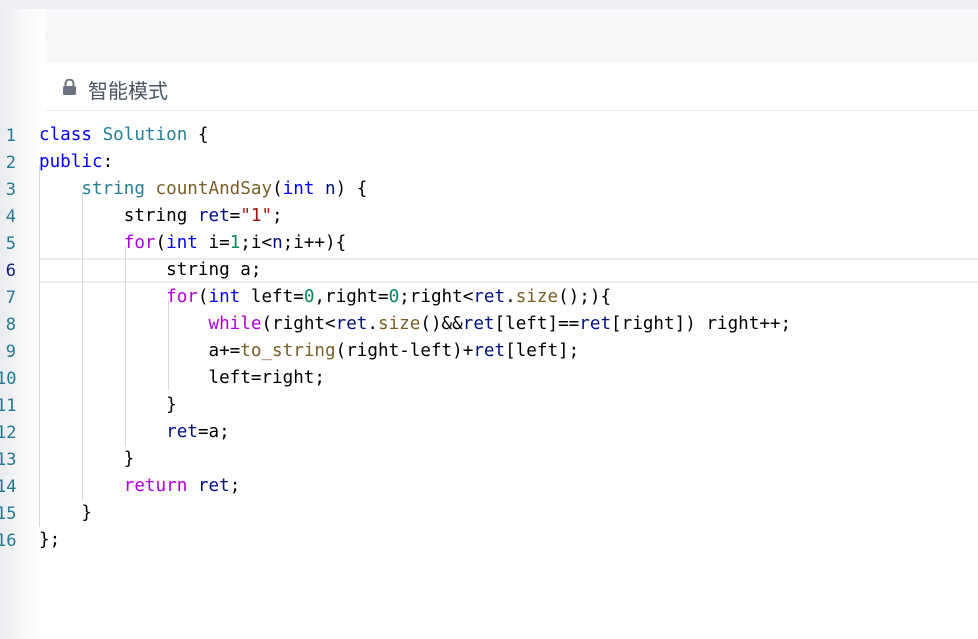 This screenshot has width=978, height=639. Describe the element at coordinates (309, 351) in the screenshot. I see `code-line: a+=to_string(right-left)+ret[left];` at that location.